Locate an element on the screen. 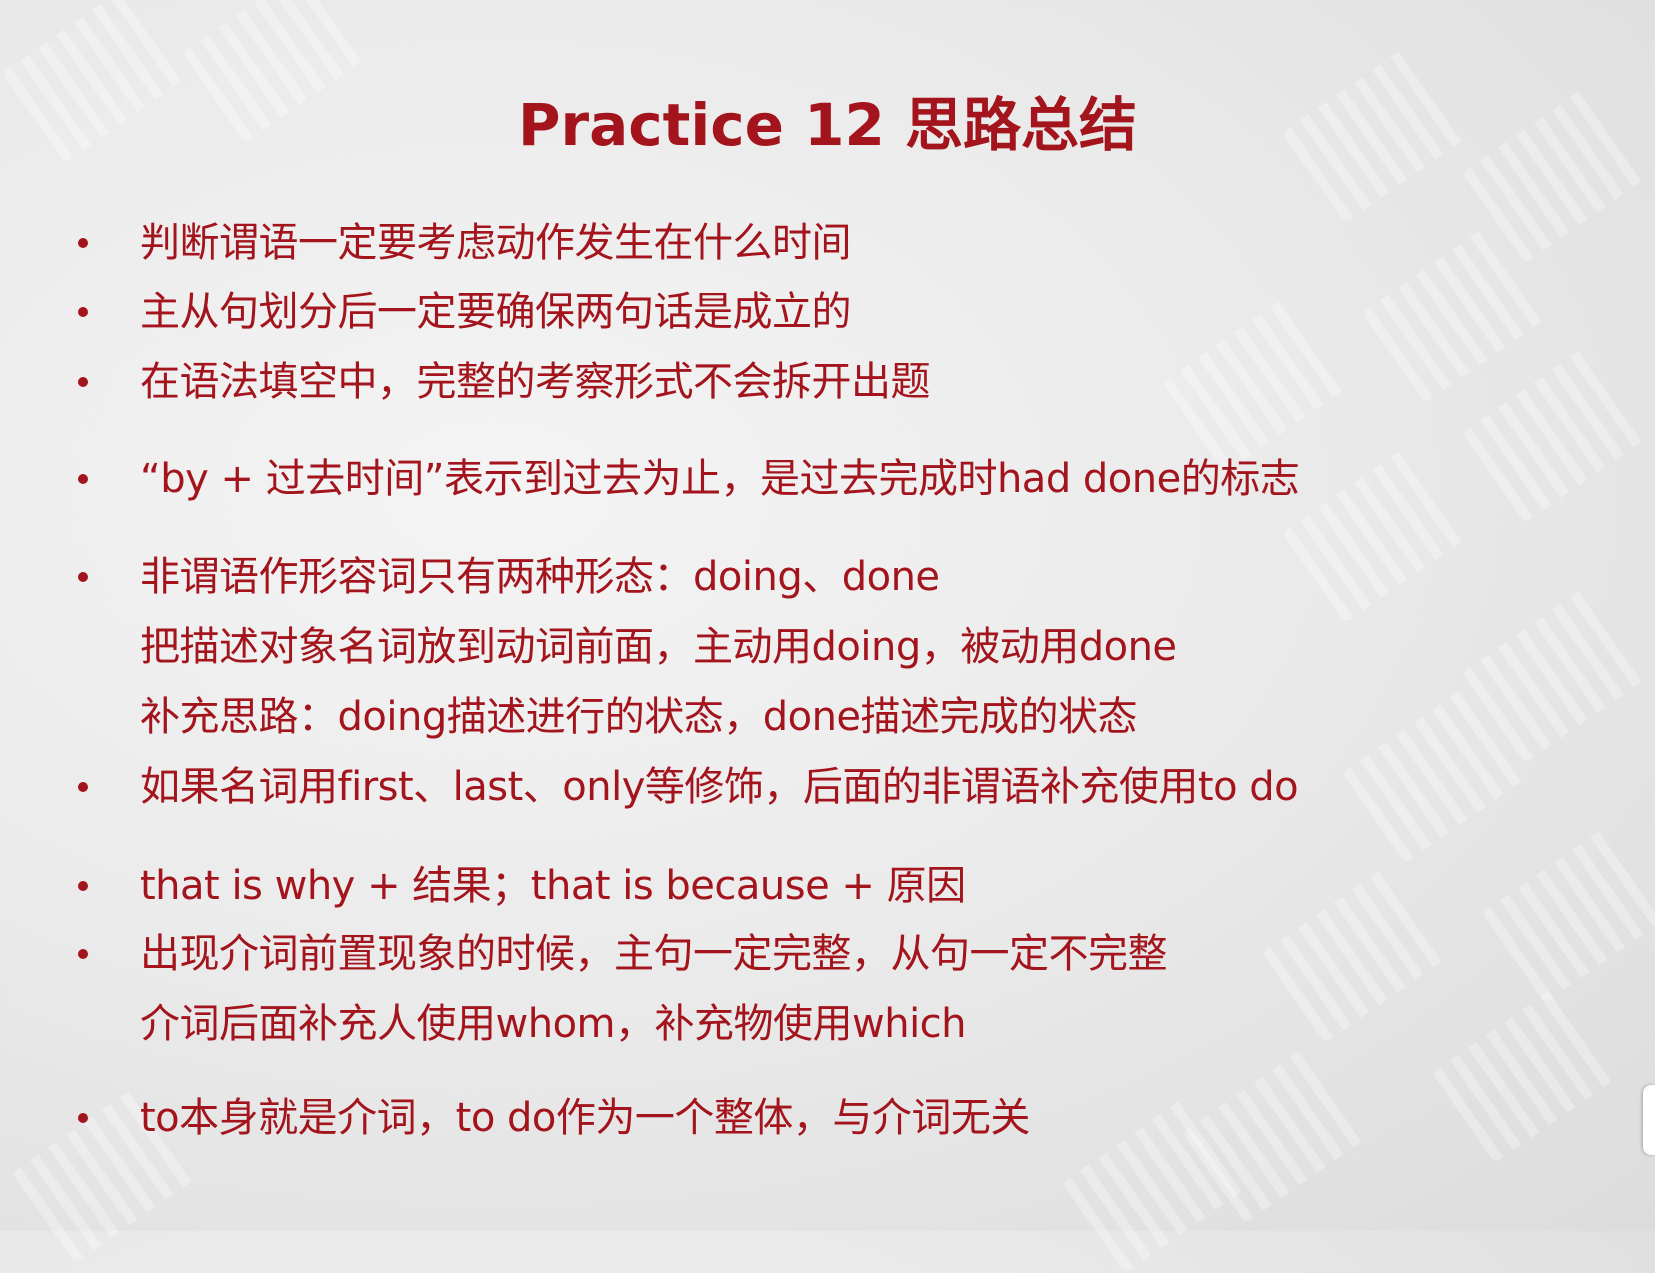 Image resolution: width=1655 pixels, height=1273 pixels. bullet-text: 出现介词前置现象的时候，主句一定完整，从句一定不完整 is located at coordinates (654, 954).